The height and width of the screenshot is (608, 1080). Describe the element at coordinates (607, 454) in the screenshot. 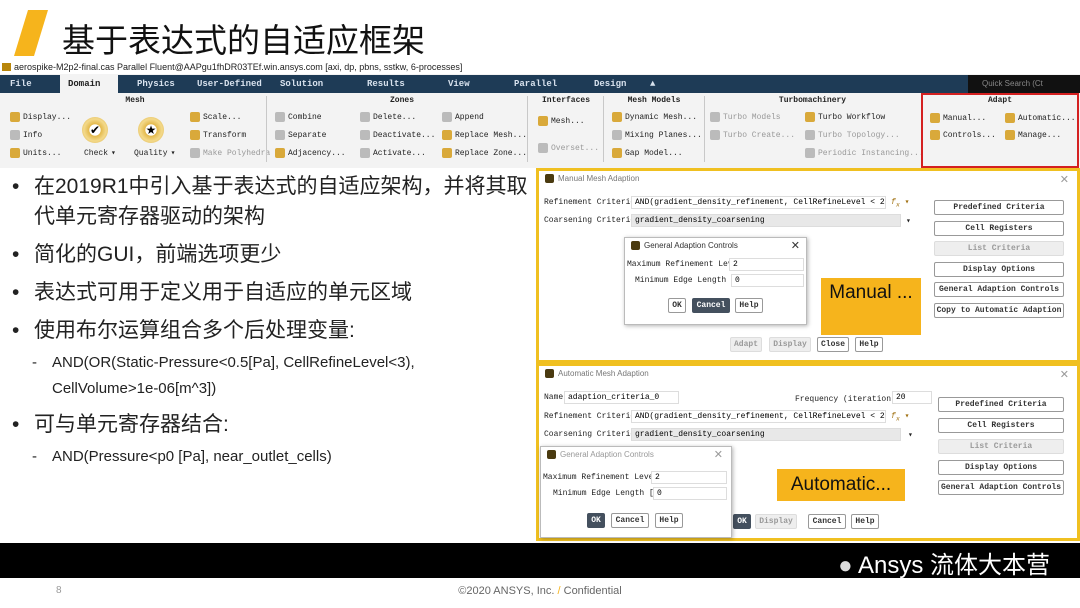

I see `title-text: General Adaption Controls` at that location.